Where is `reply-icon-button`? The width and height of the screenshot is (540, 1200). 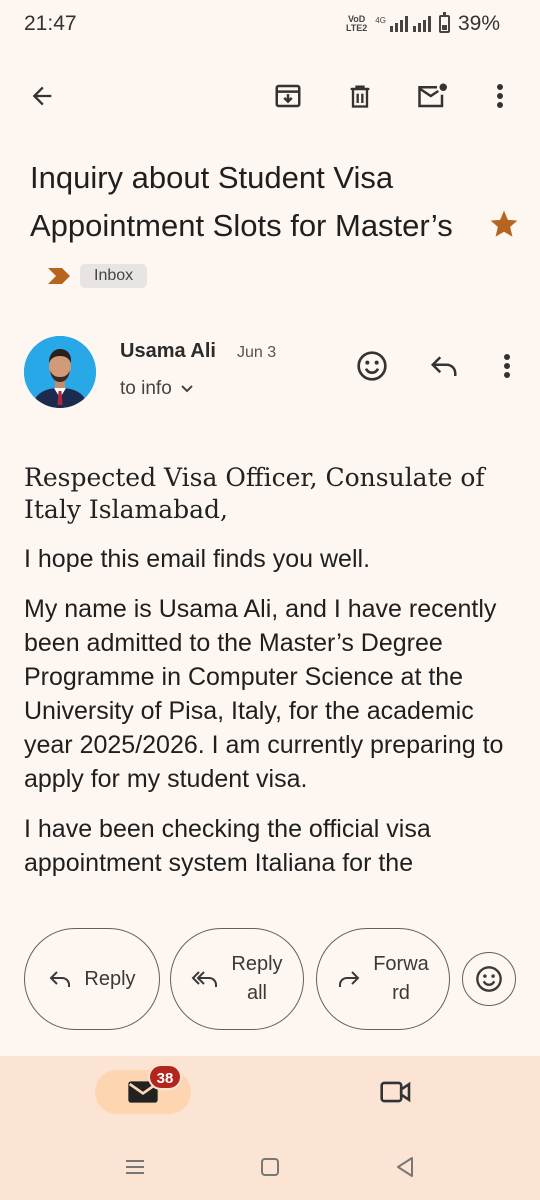 reply-icon-button is located at coordinates (444, 366).